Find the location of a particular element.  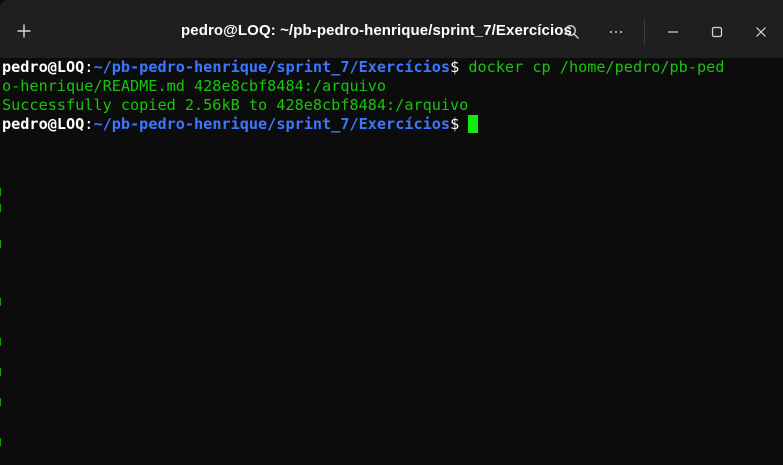

search-icon is located at coordinates (572, 32).